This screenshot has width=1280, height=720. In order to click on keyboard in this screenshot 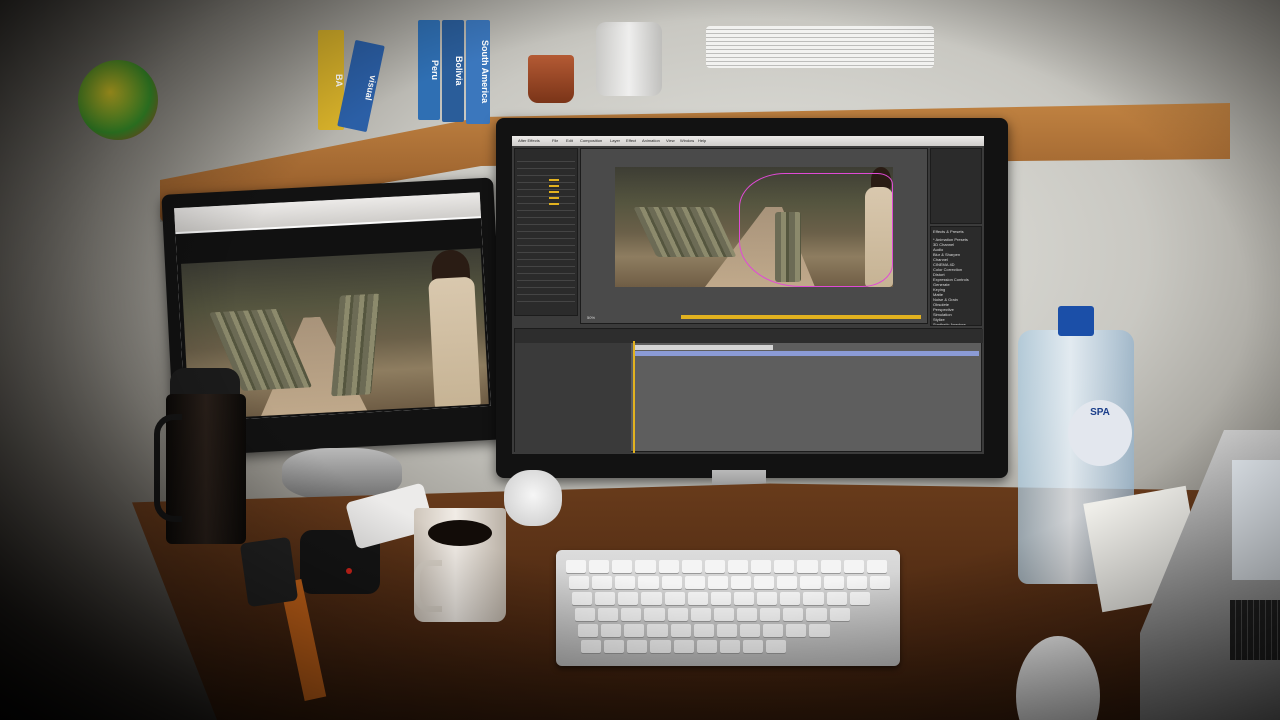, I will do `click(728, 608)`.